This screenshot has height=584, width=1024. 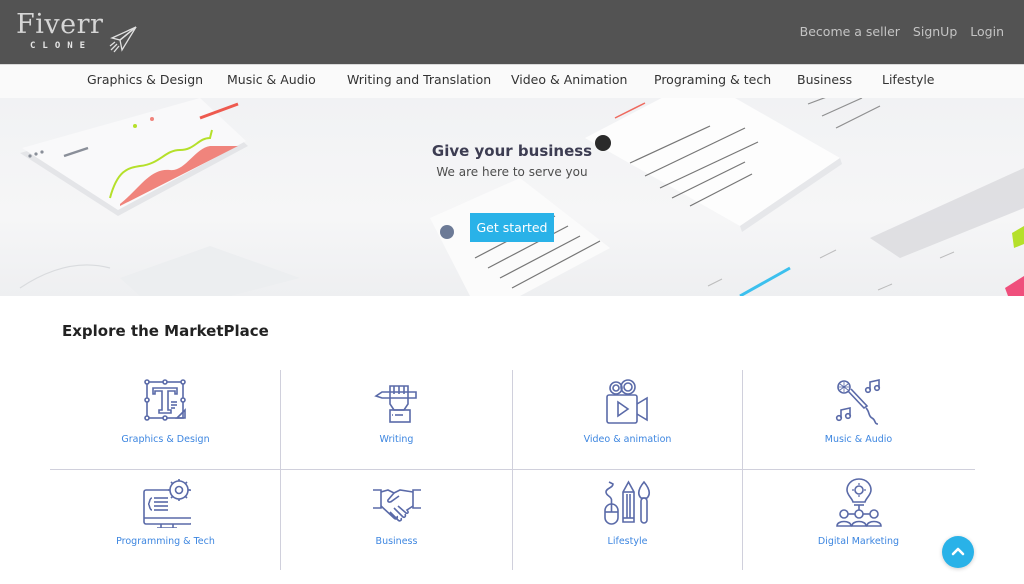 What do you see at coordinates (569, 79) in the screenshot?
I see `nav-video-animation: Video & Animation` at bounding box center [569, 79].